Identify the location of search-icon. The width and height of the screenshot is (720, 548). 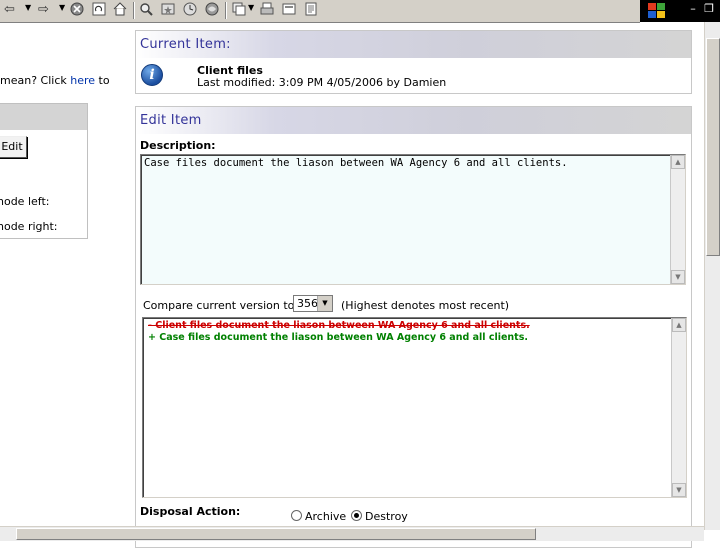
(146, 10).